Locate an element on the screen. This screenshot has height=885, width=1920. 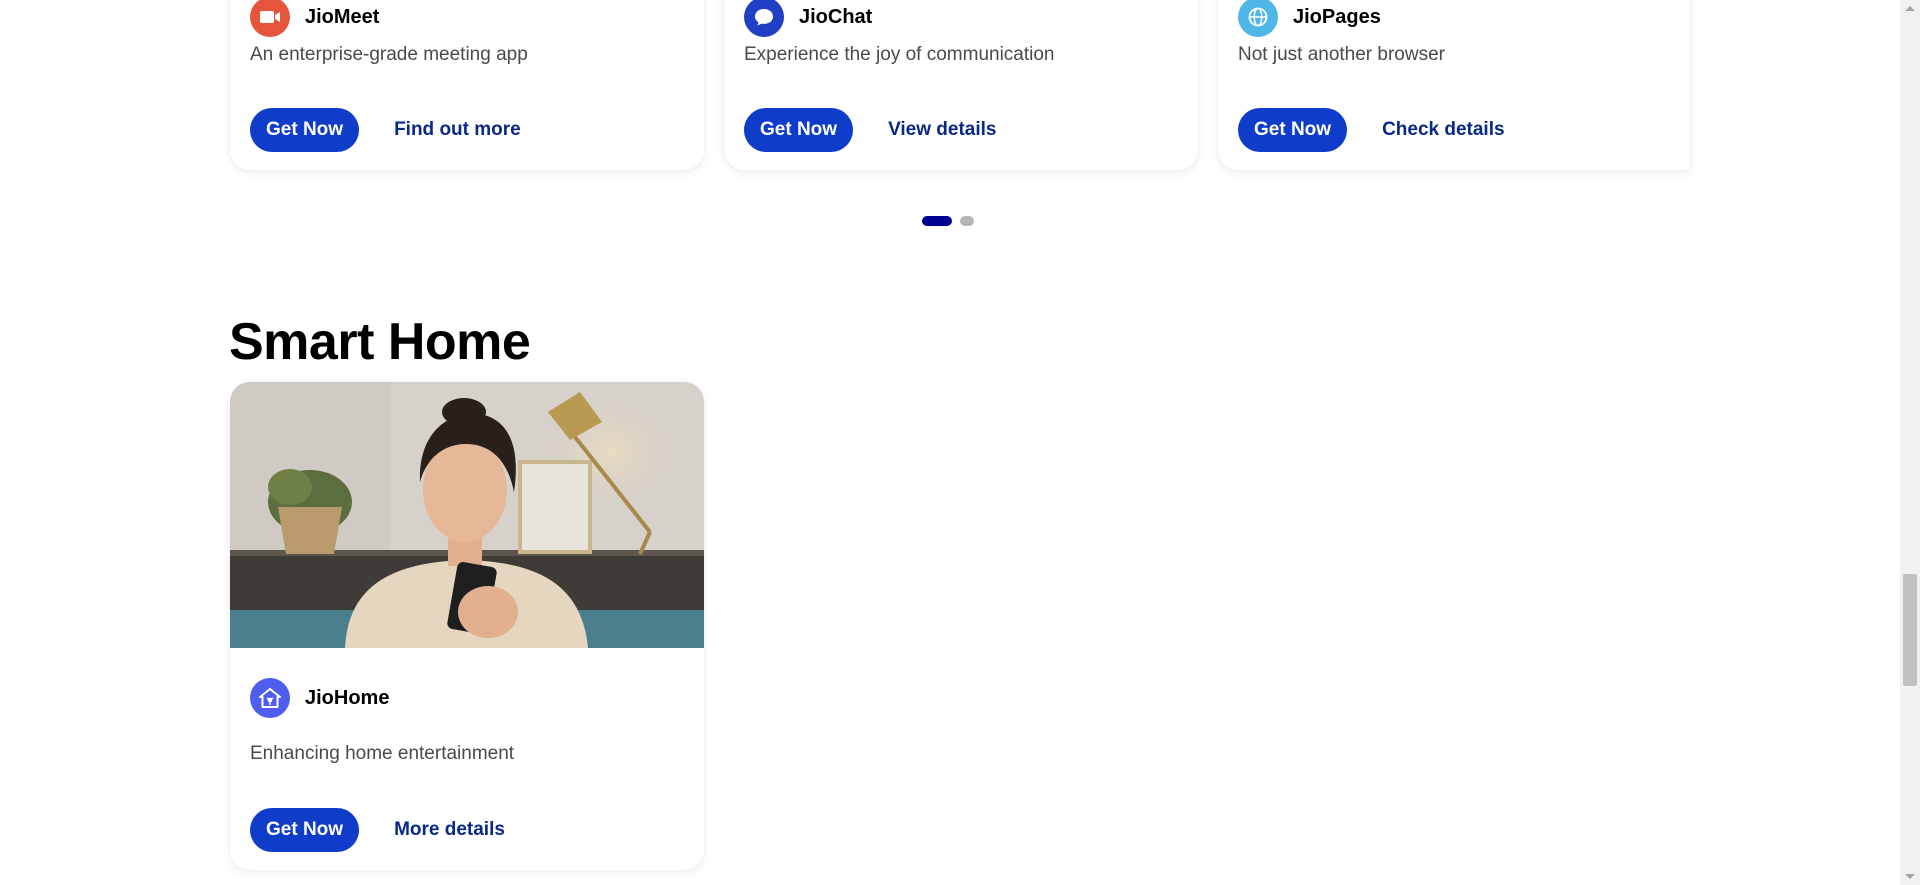
app-actions: Get Now Check details is located at coordinates (1371, 130).